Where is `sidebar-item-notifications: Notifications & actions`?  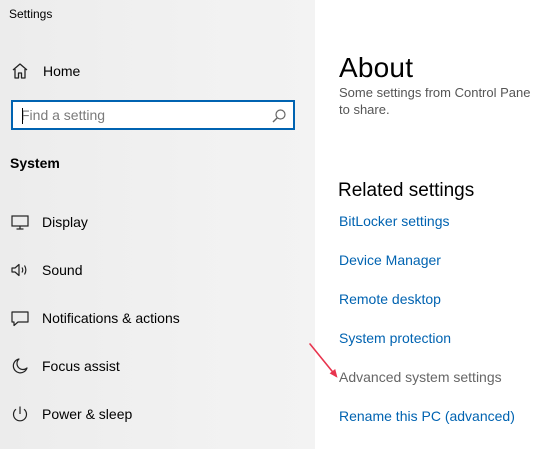 sidebar-item-notifications: Notifications & actions is located at coordinates (95, 318).